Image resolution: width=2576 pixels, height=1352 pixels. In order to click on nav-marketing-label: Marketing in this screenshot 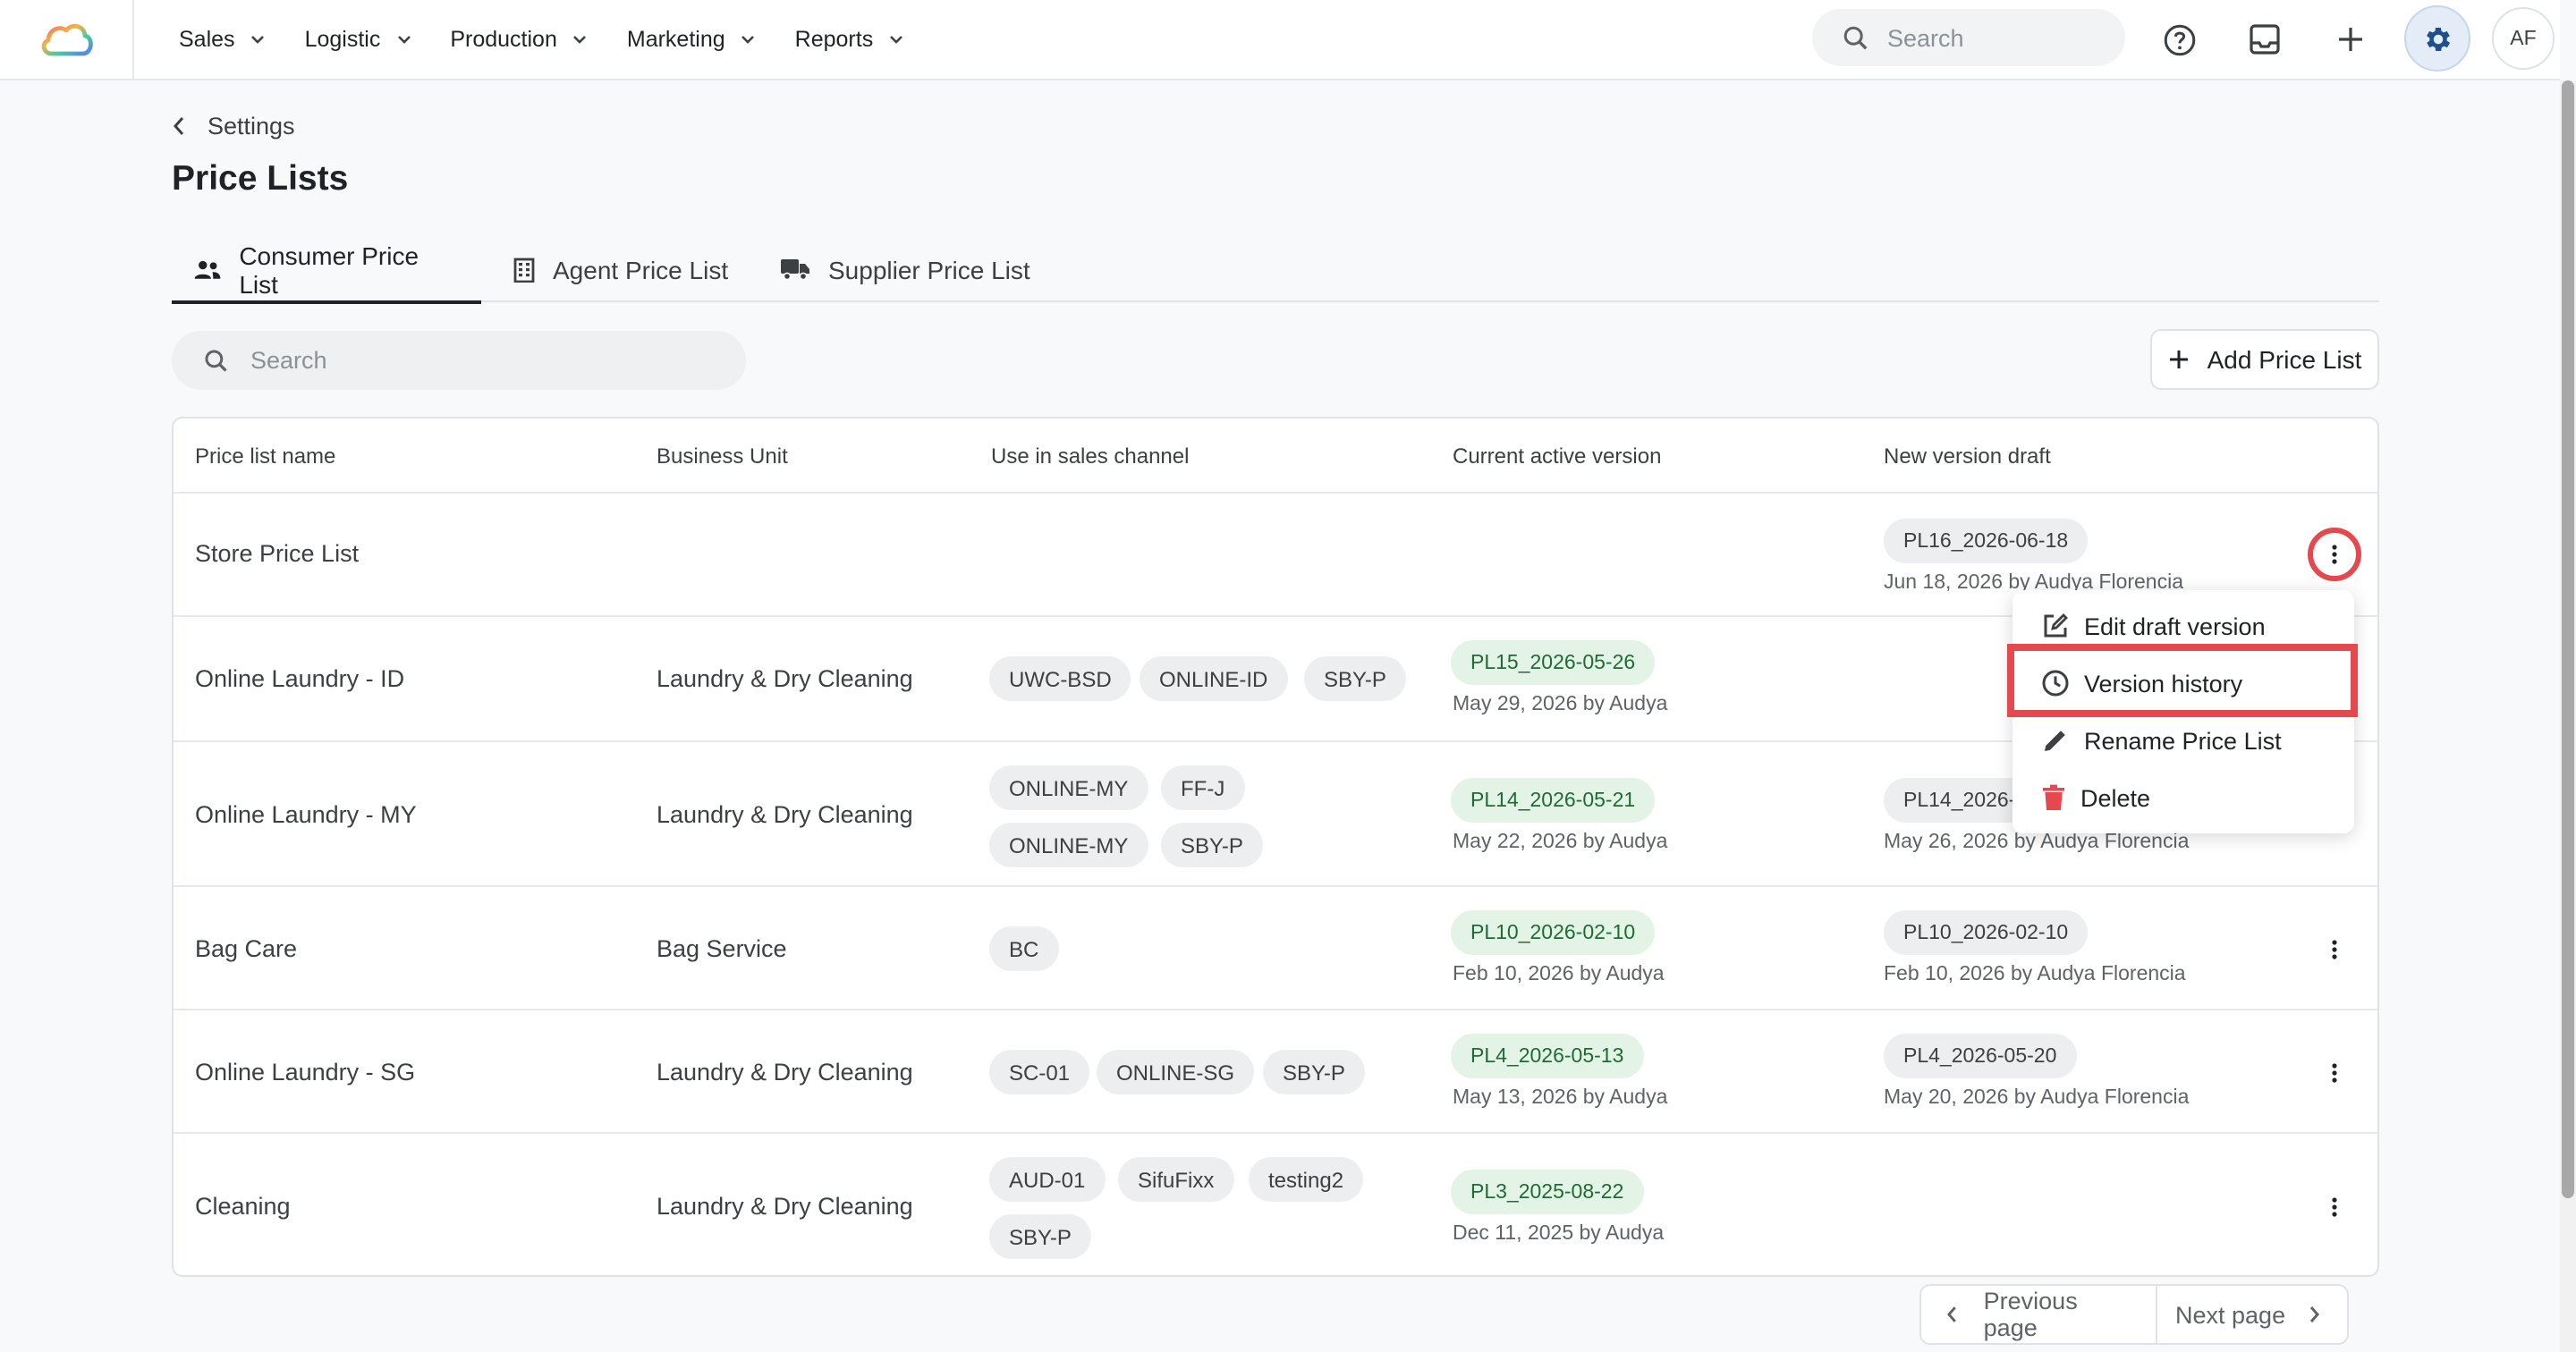, I will do `click(675, 39)`.